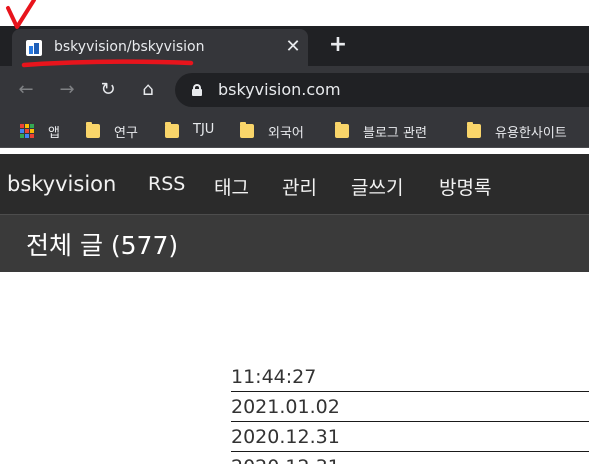  I want to click on bookmark-folder-languages: 외국어, so click(285, 131).